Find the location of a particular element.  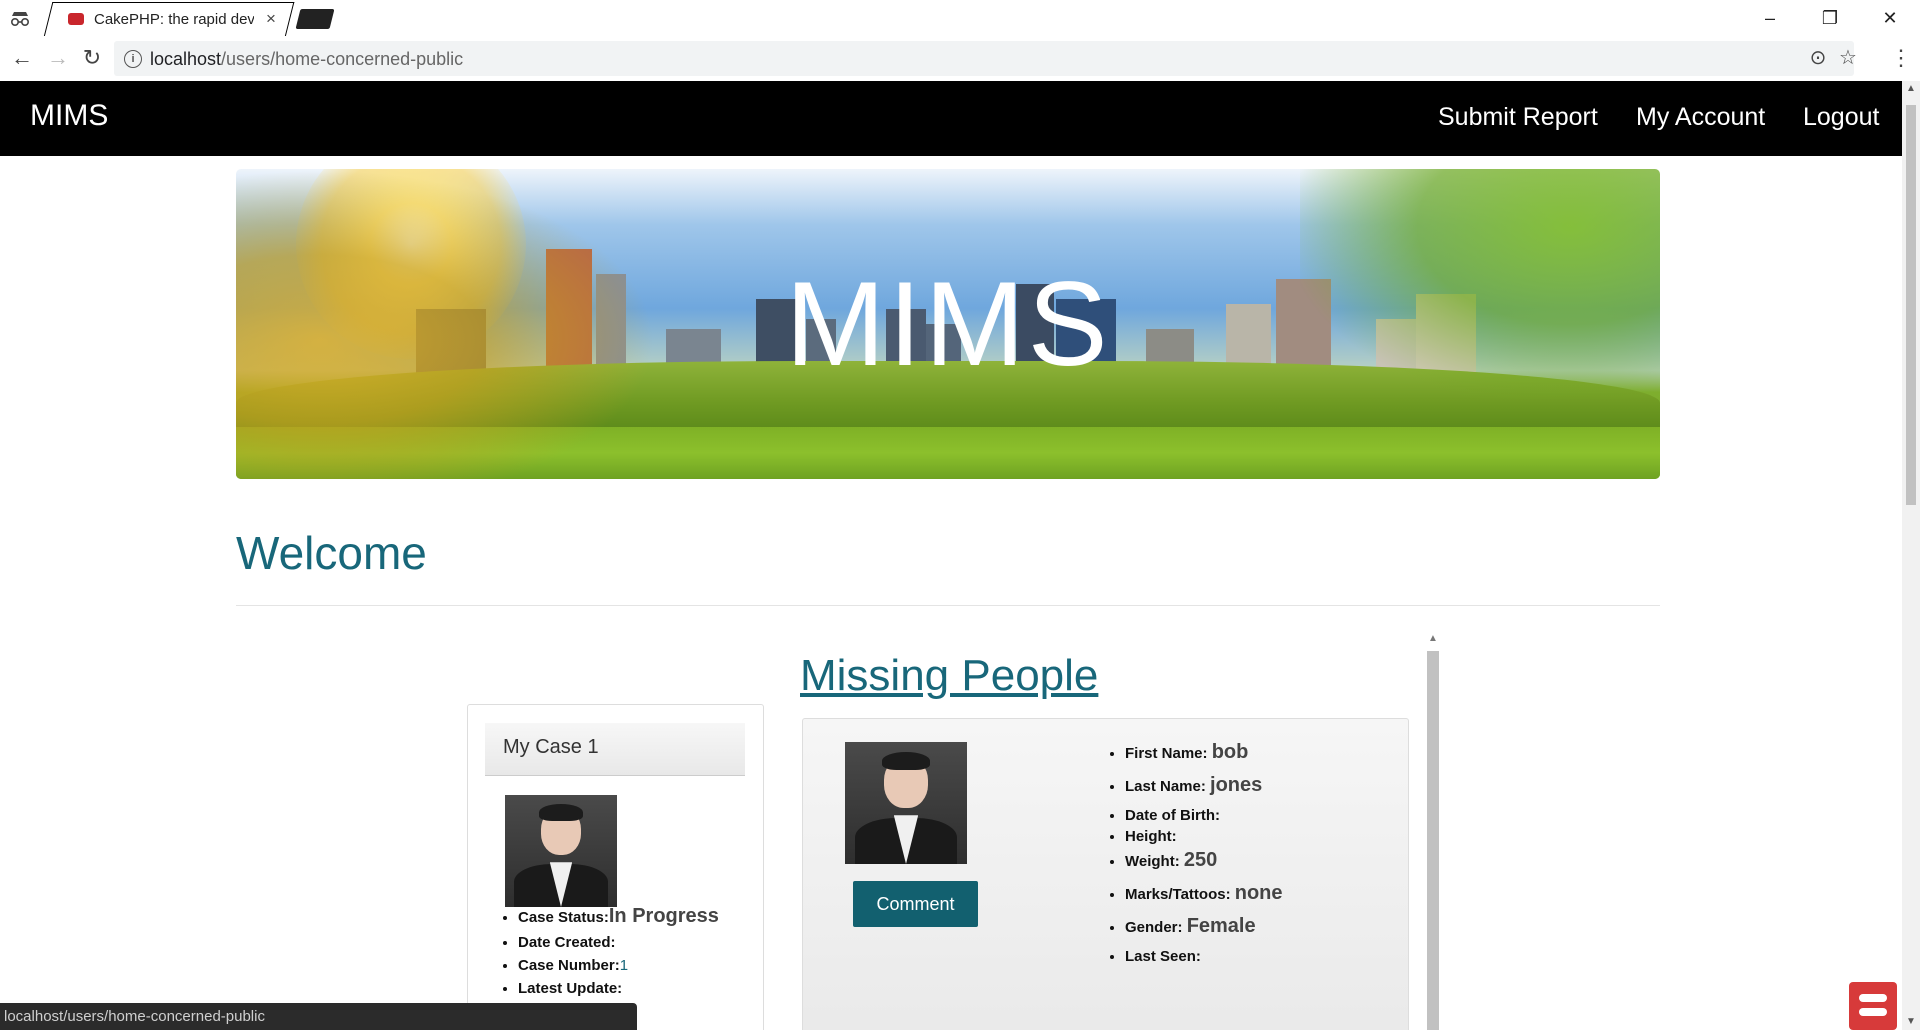

case-number-label: Case Number: is located at coordinates (569, 965).